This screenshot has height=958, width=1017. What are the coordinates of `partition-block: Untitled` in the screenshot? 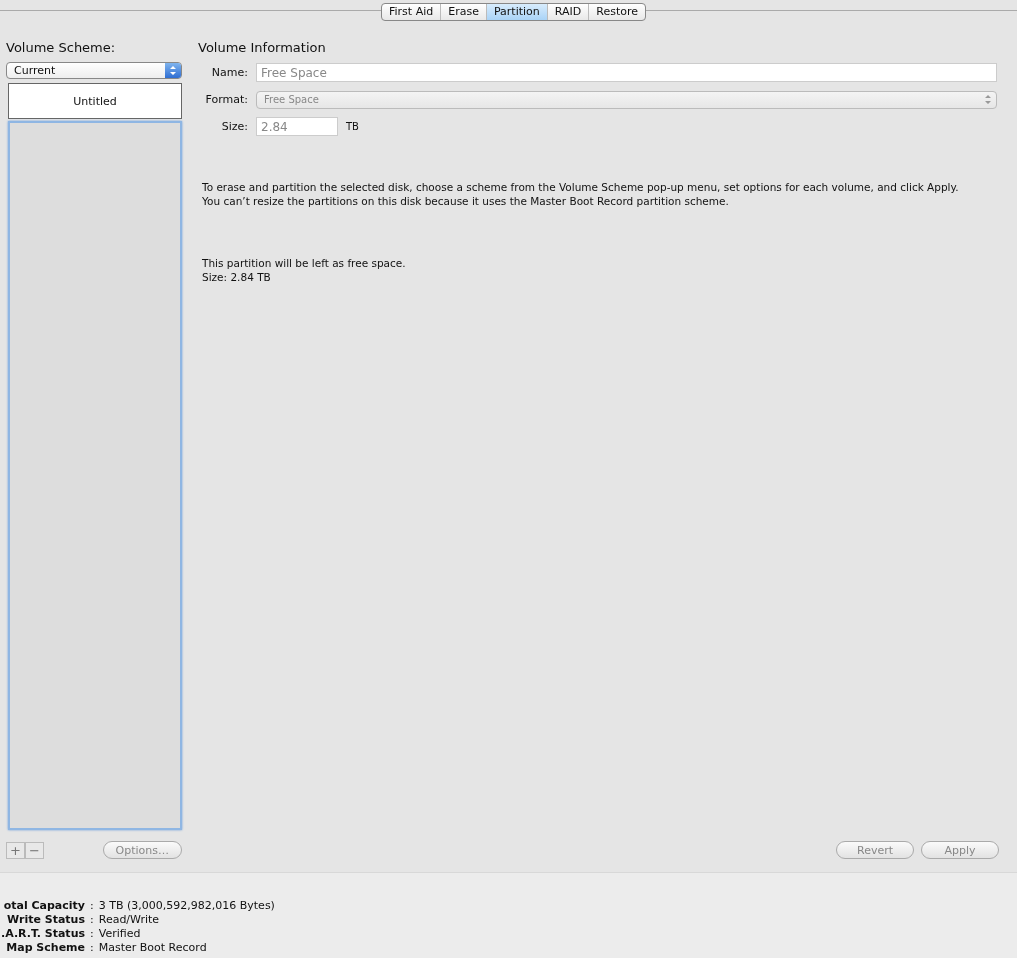 It's located at (95, 101).